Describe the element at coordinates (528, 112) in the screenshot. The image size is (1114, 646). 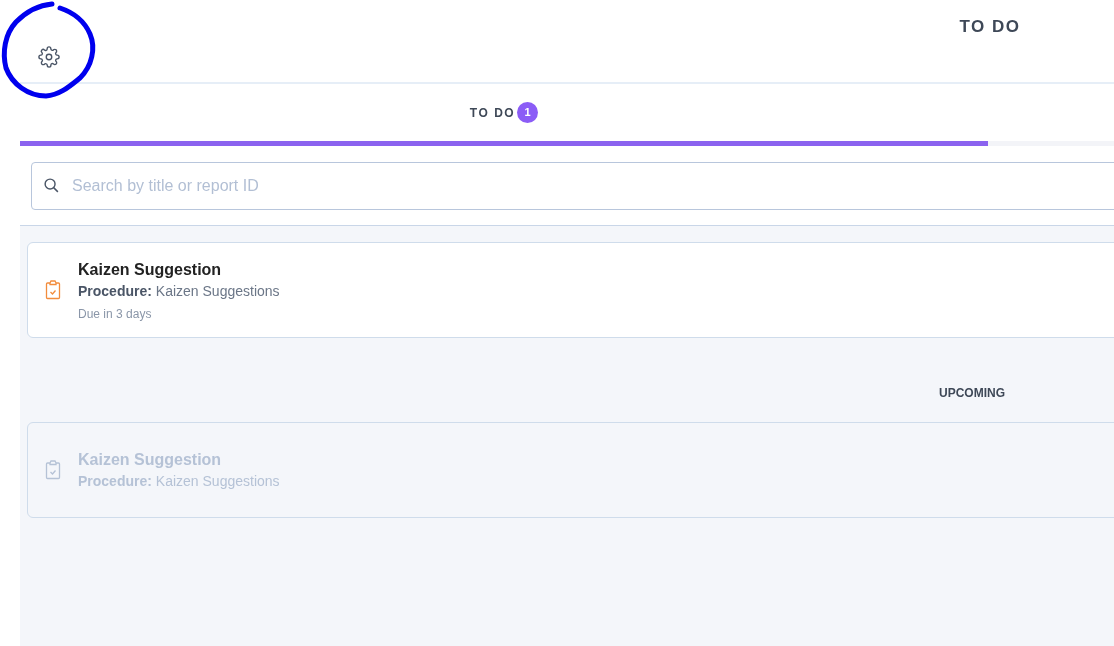
I see `count-badge: 1` at that location.